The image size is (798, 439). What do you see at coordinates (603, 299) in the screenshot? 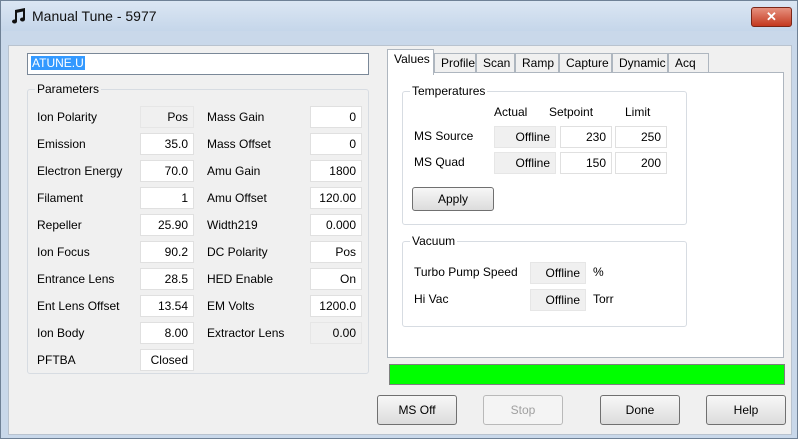
I see `vacuum-unit: Torr` at bounding box center [603, 299].